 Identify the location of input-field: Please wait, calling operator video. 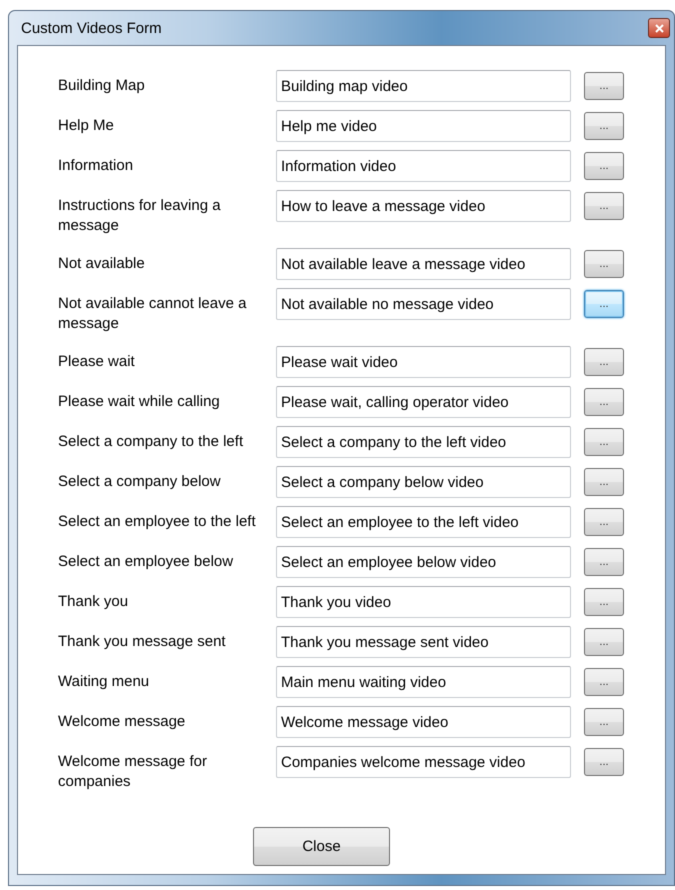
(423, 402).